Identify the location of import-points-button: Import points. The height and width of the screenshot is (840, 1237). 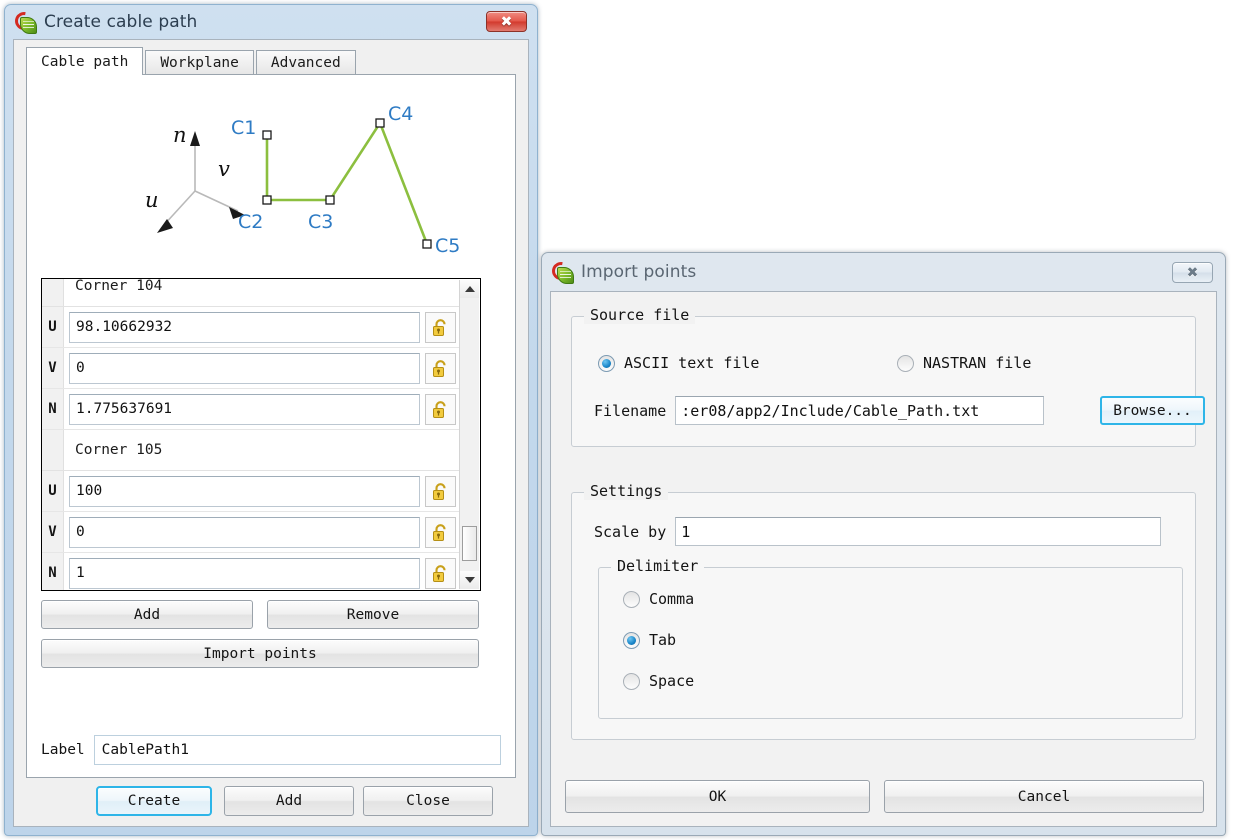
(260, 653).